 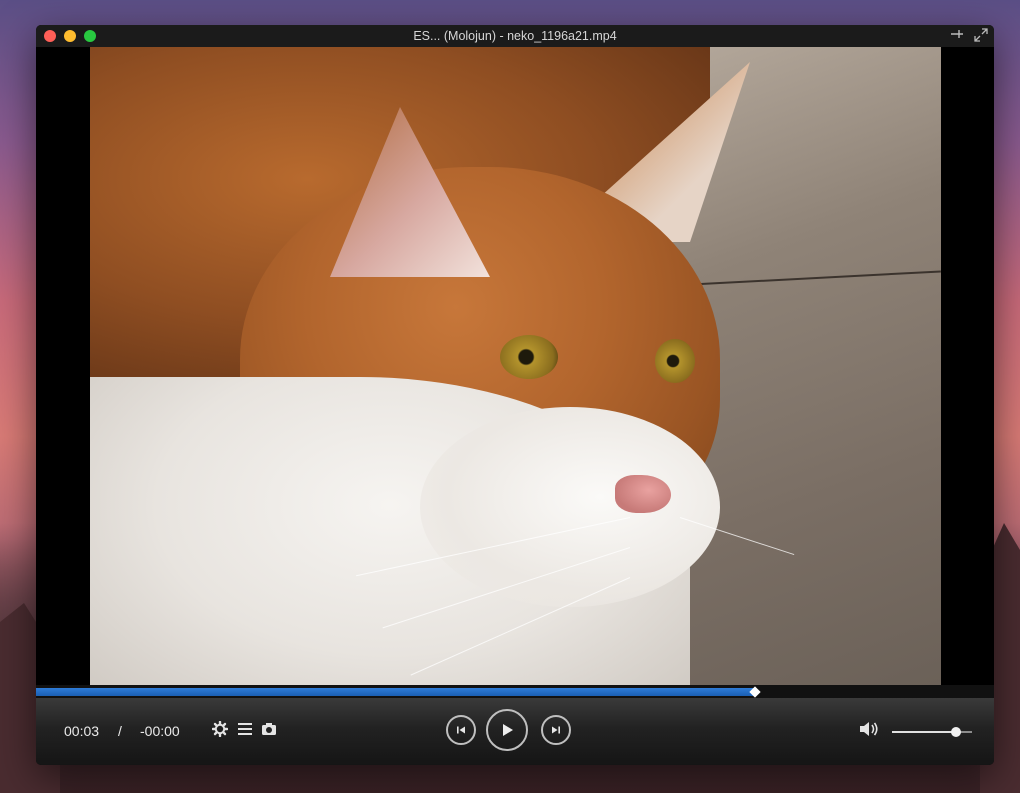 I want to click on volume-handle, so click(x=956, y=732).